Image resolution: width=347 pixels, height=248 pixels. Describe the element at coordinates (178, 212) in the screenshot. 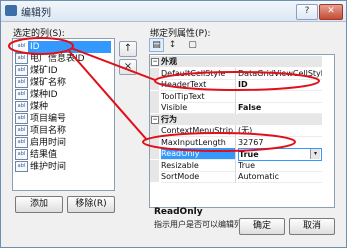

I see `description-title: ReadOnly` at that location.